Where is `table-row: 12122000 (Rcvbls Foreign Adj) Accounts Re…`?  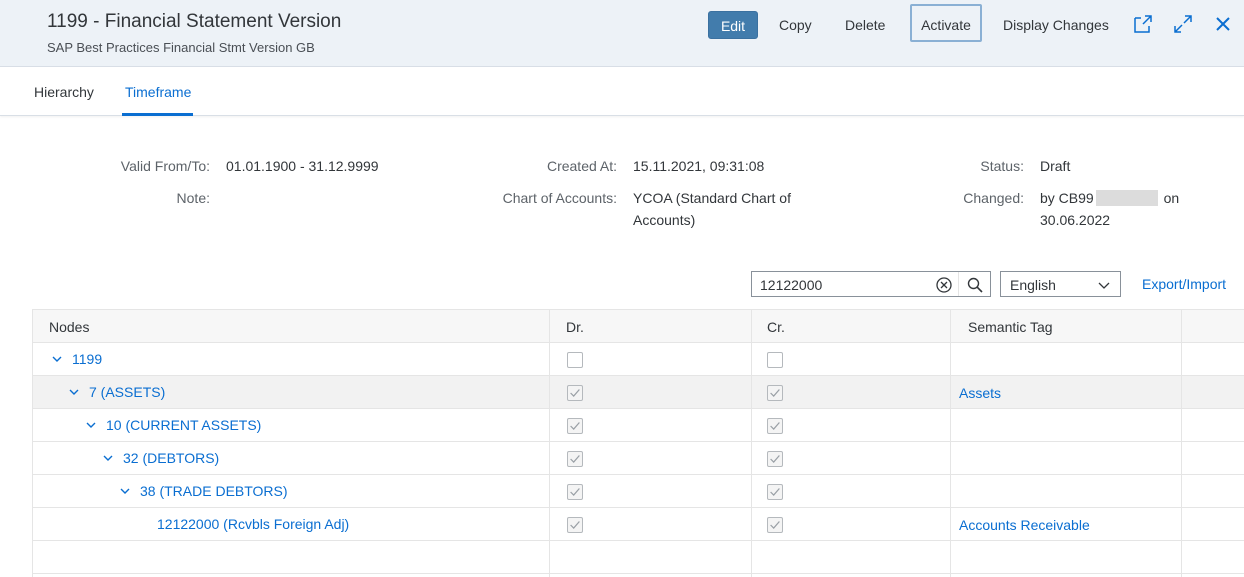
table-row: 12122000 (Rcvbls Foreign Adj) Accounts Re… is located at coordinates (638, 524).